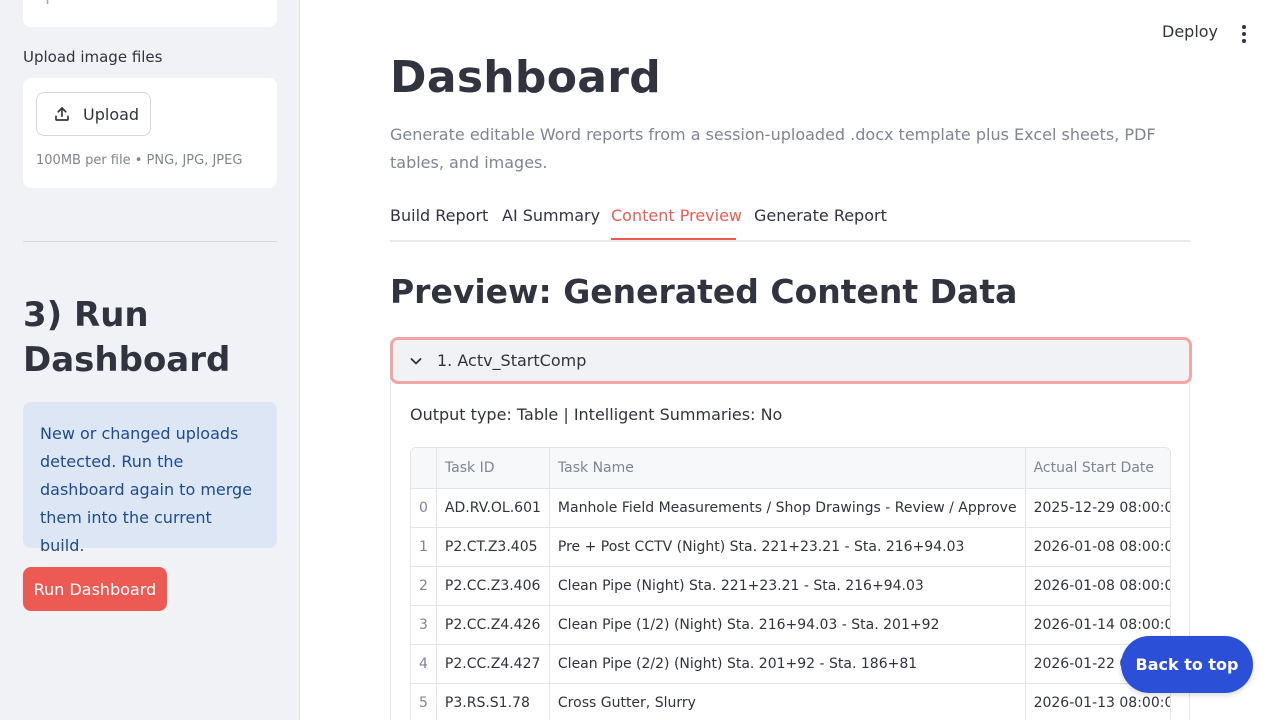 The width and height of the screenshot is (1280, 720). I want to click on task-name-cell: Cross Gutter, Slurry, so click(787, 701).